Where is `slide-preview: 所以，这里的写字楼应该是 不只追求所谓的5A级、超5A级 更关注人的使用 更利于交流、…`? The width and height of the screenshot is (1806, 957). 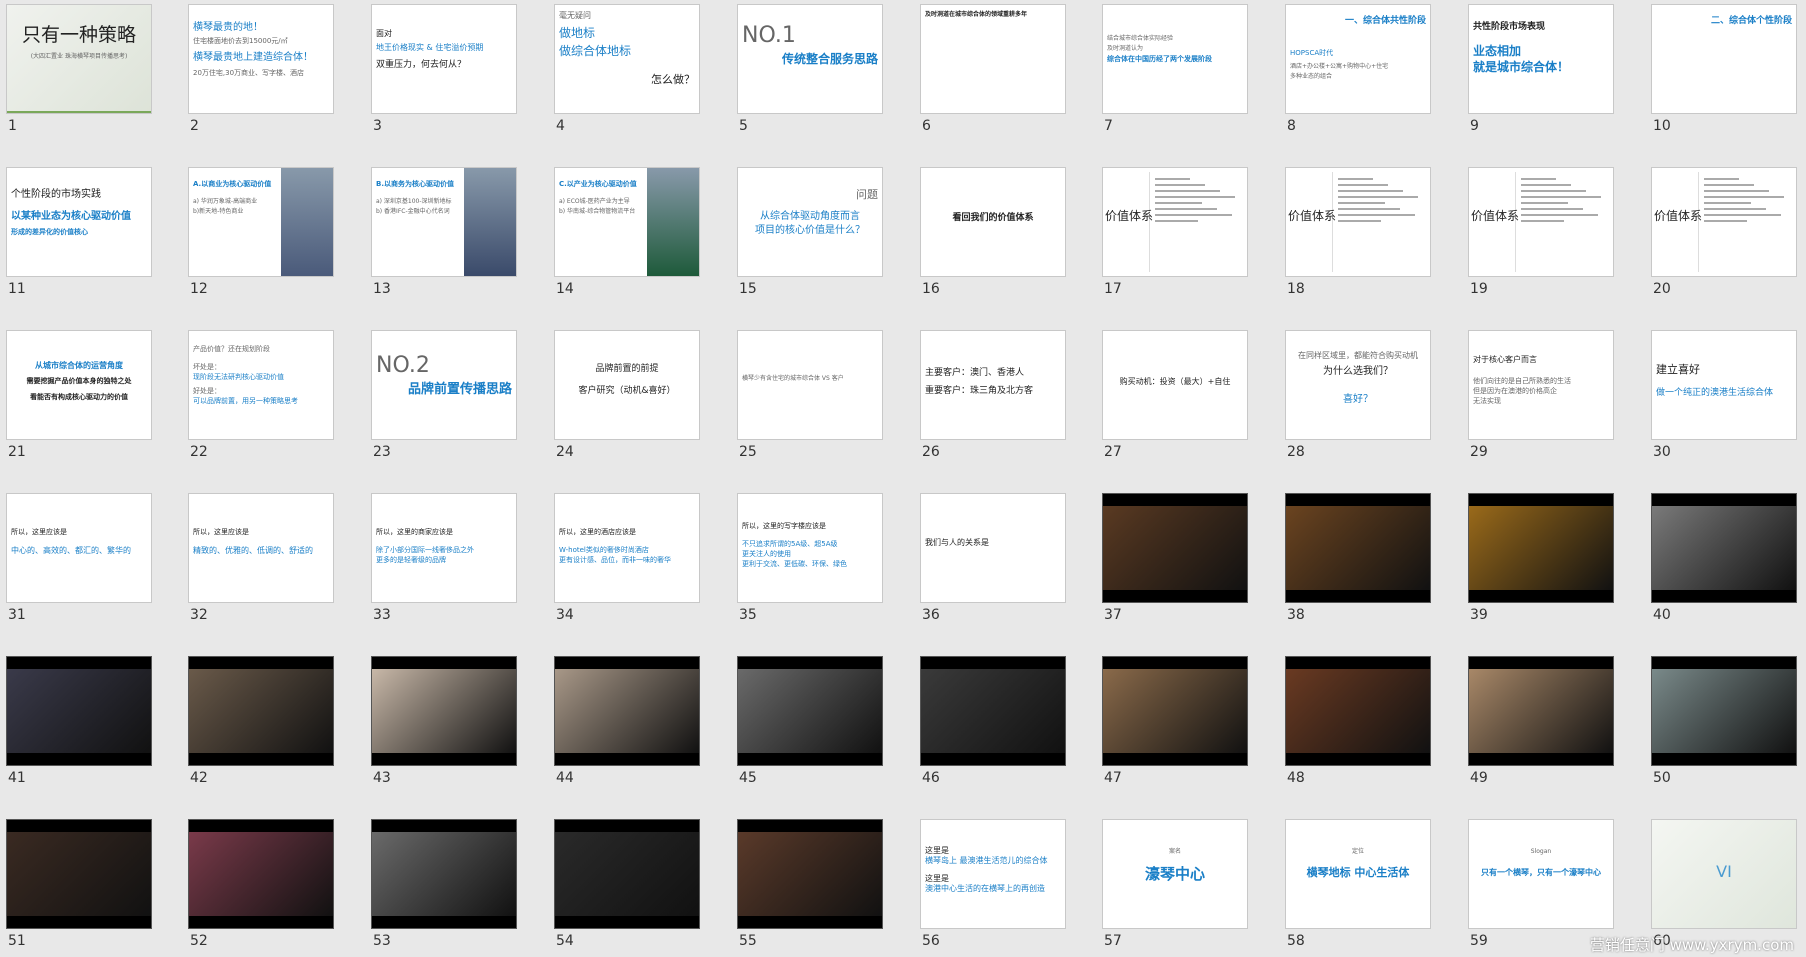
slide-preview: 所以，这里的写字楼应该是 不只追求所谓的5A级、超5A级 更关注人的使用 更利于交流、… is located at coordinates (810, 548).